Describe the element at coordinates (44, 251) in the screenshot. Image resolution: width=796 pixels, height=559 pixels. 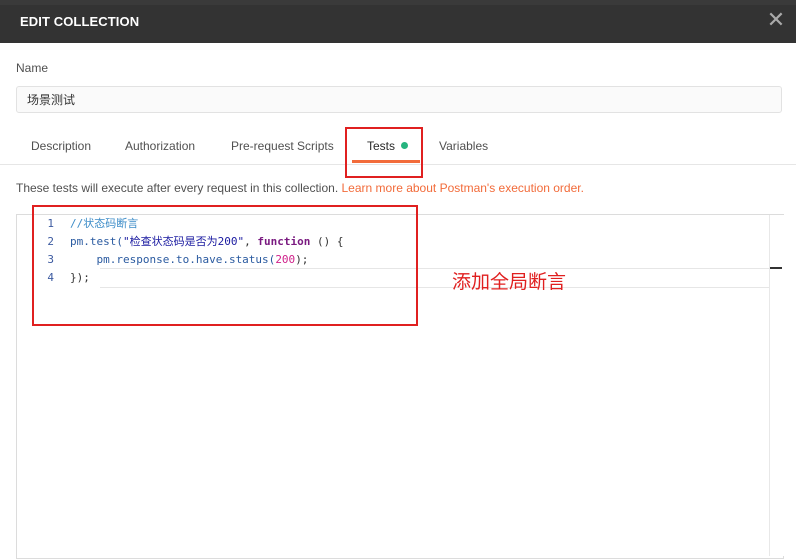
I see `line-number-gutter: 1 2 3 4` at that location.